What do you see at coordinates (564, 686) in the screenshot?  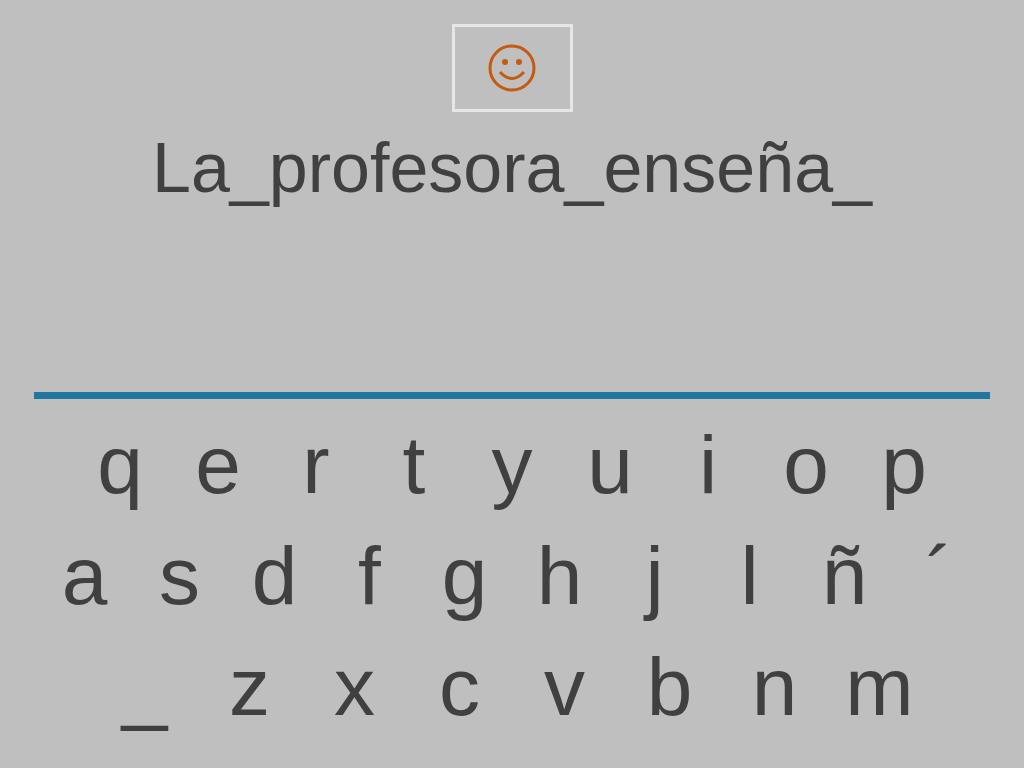 I see `letter-key: v` at bounding box center [564, 686].